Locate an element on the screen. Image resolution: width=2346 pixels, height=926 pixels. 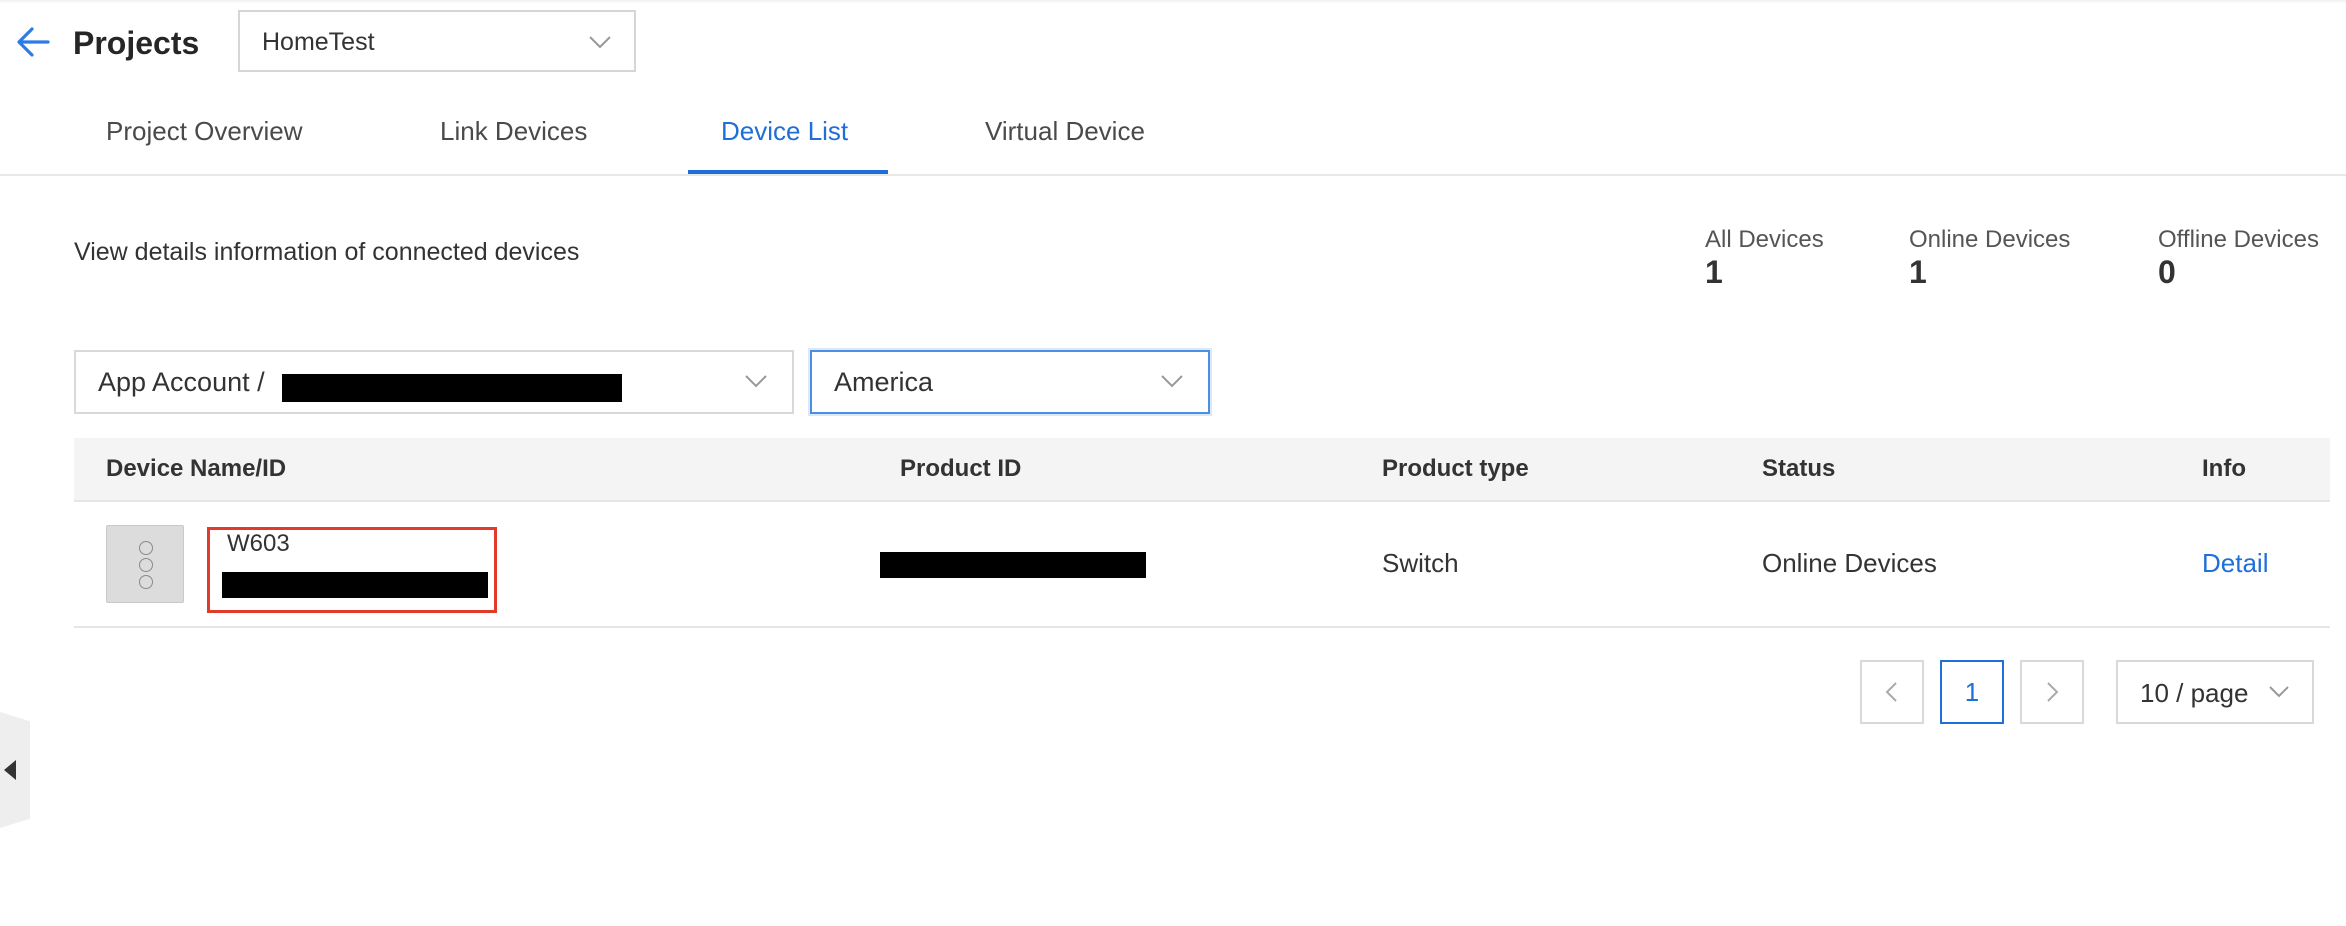
account-select-value: App Account / is located at coordinates (181, 382).